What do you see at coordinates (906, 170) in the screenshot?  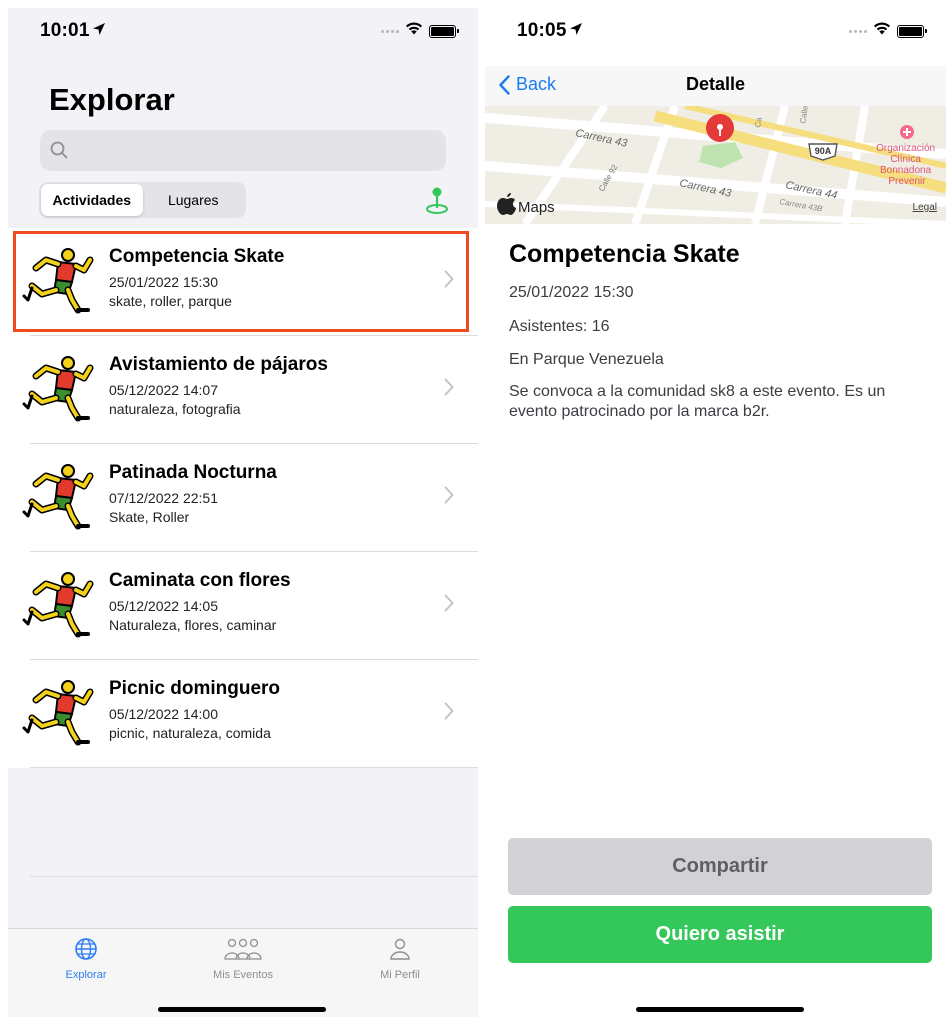 I see `poi-line: Bonnadona` at bounding box center [906, 170].